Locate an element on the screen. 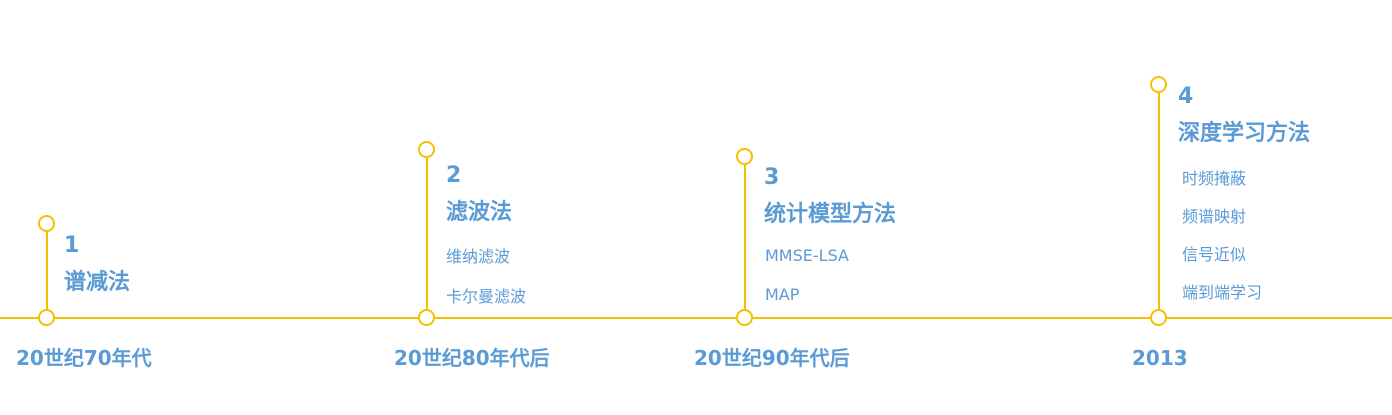 This screenshot has width=1392, height=415. stage-4-marker-top is located at coordinates (1158, 84).